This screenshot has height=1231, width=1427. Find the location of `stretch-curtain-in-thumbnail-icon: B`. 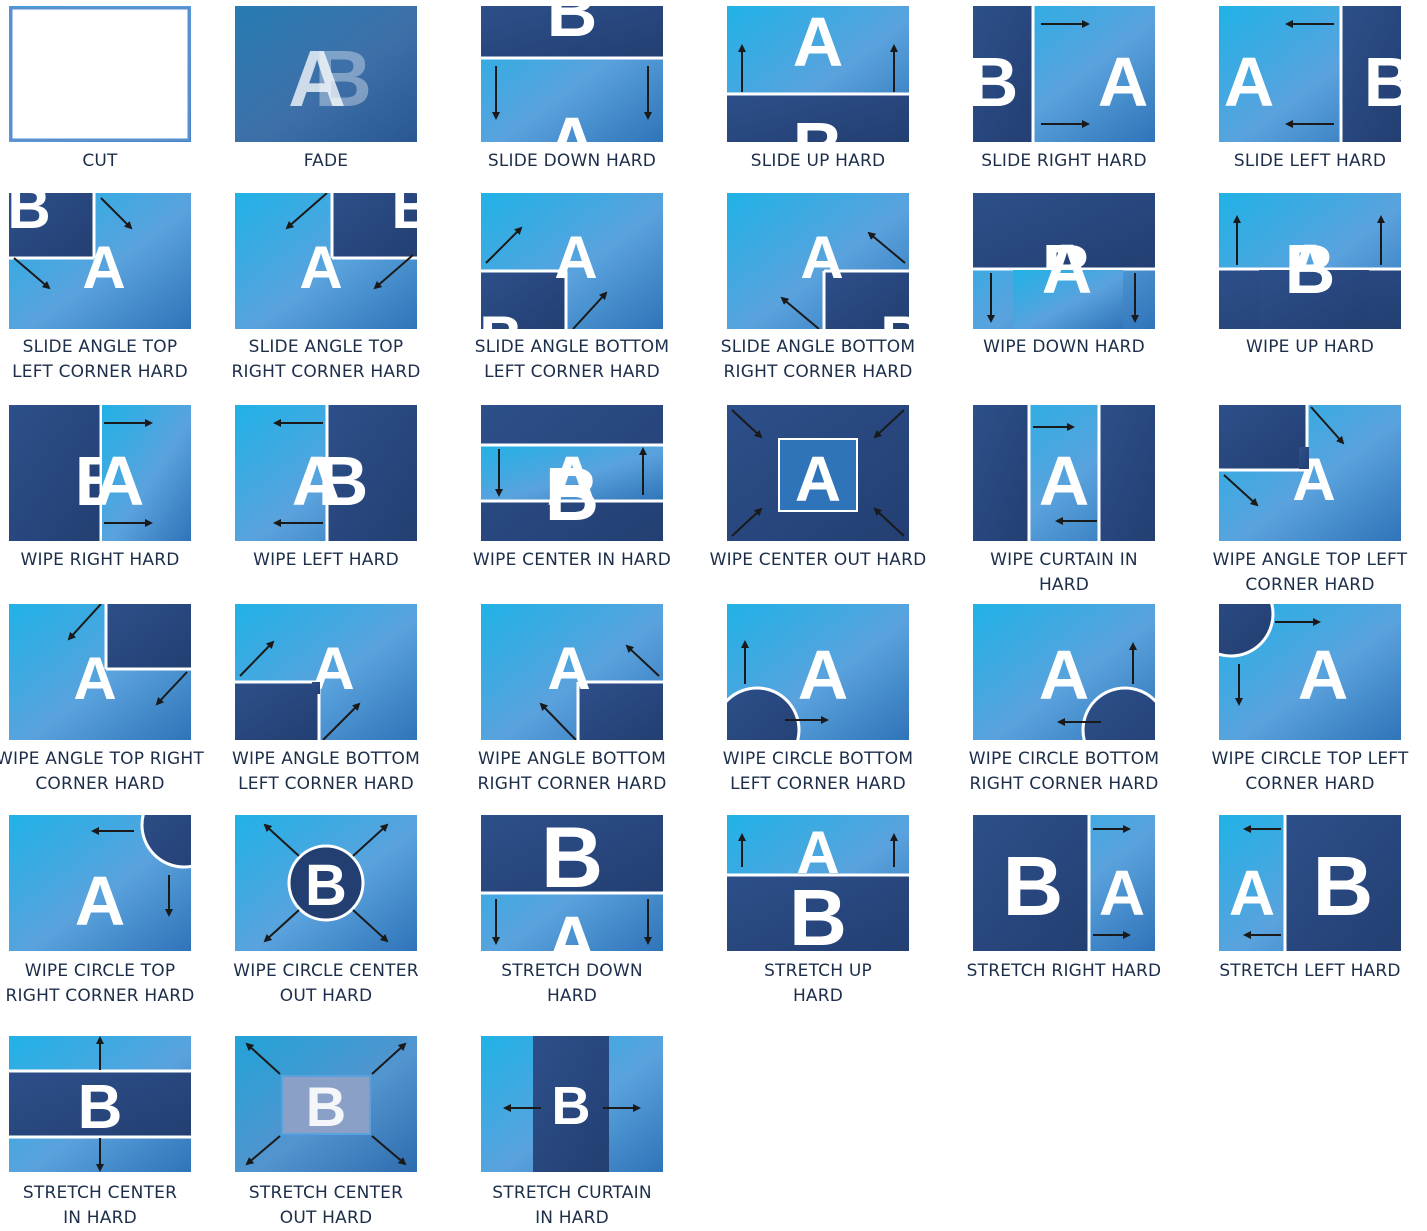

stretch-curtain-in-thumbnail-icon: B is located at coordinates (572, 1104).